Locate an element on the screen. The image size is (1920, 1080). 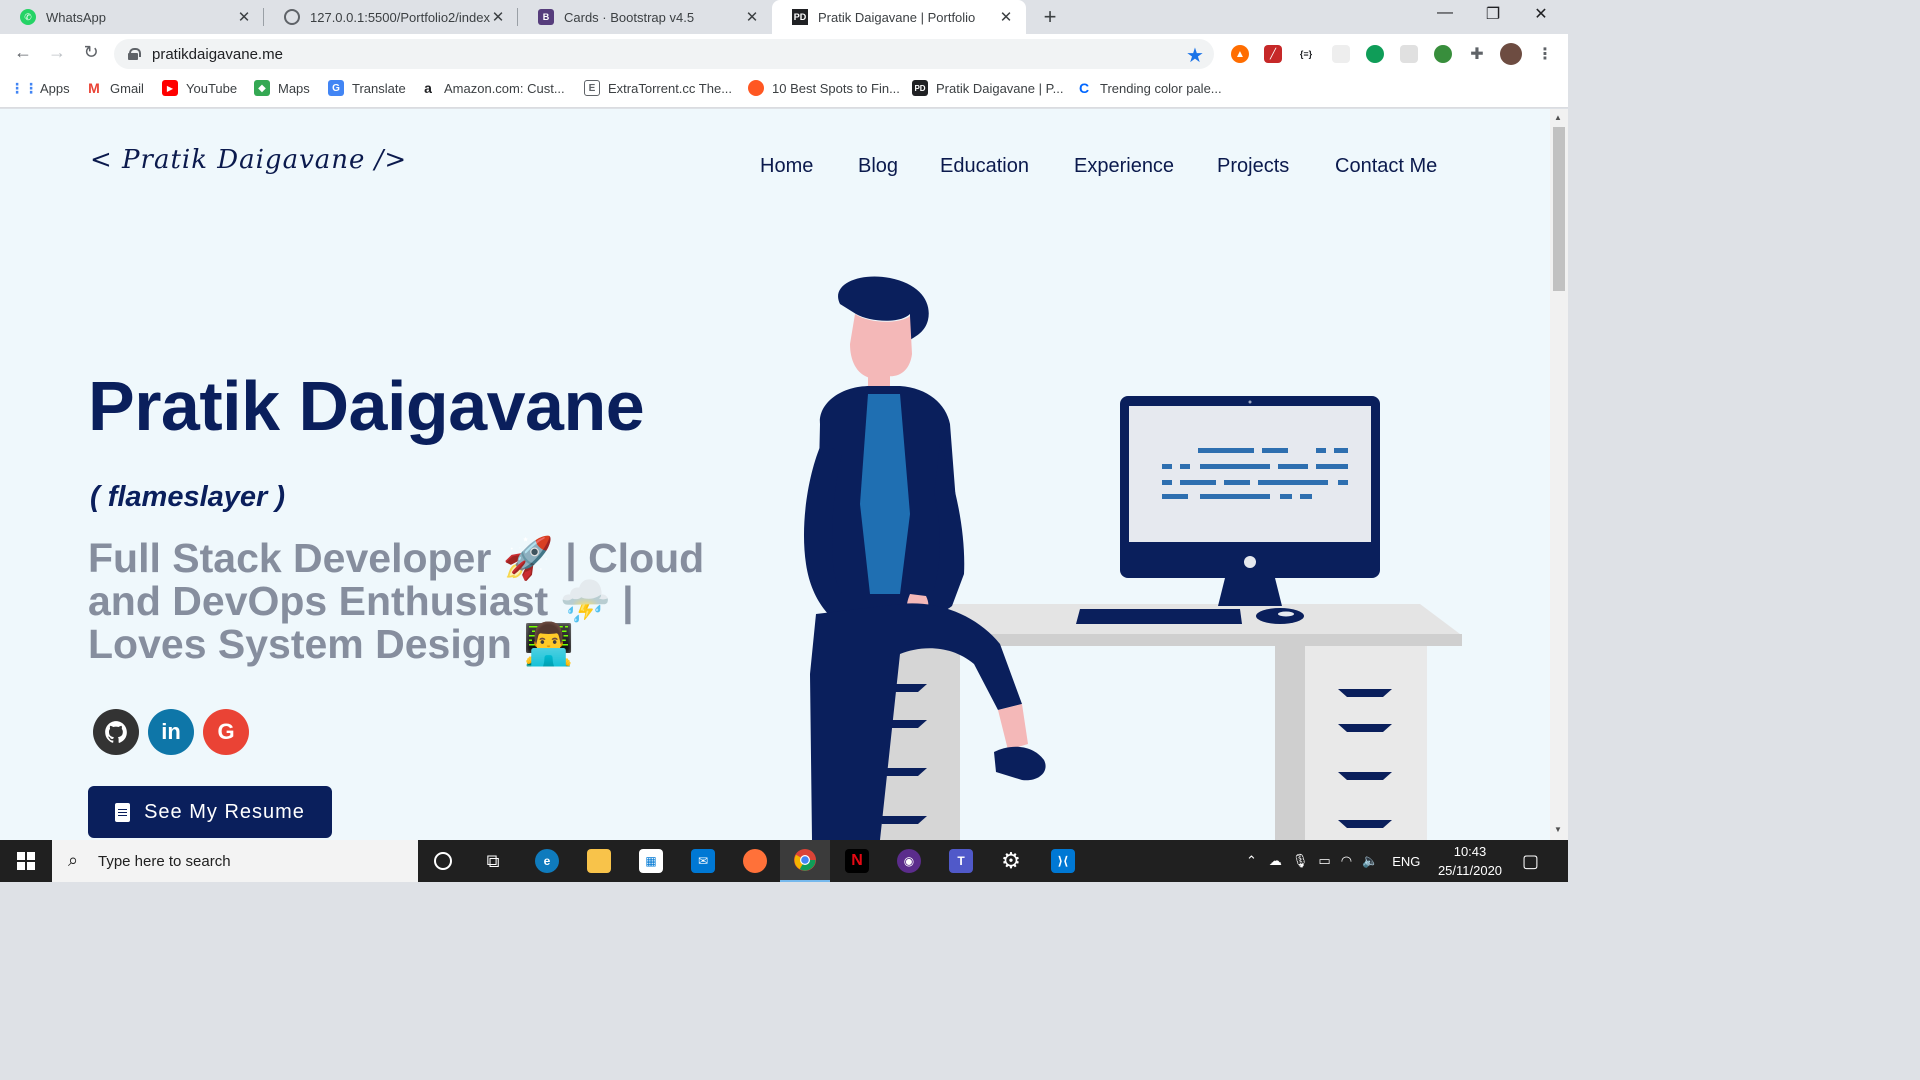
notifications-icon: ▢ is located at coordinates (1530, 861).